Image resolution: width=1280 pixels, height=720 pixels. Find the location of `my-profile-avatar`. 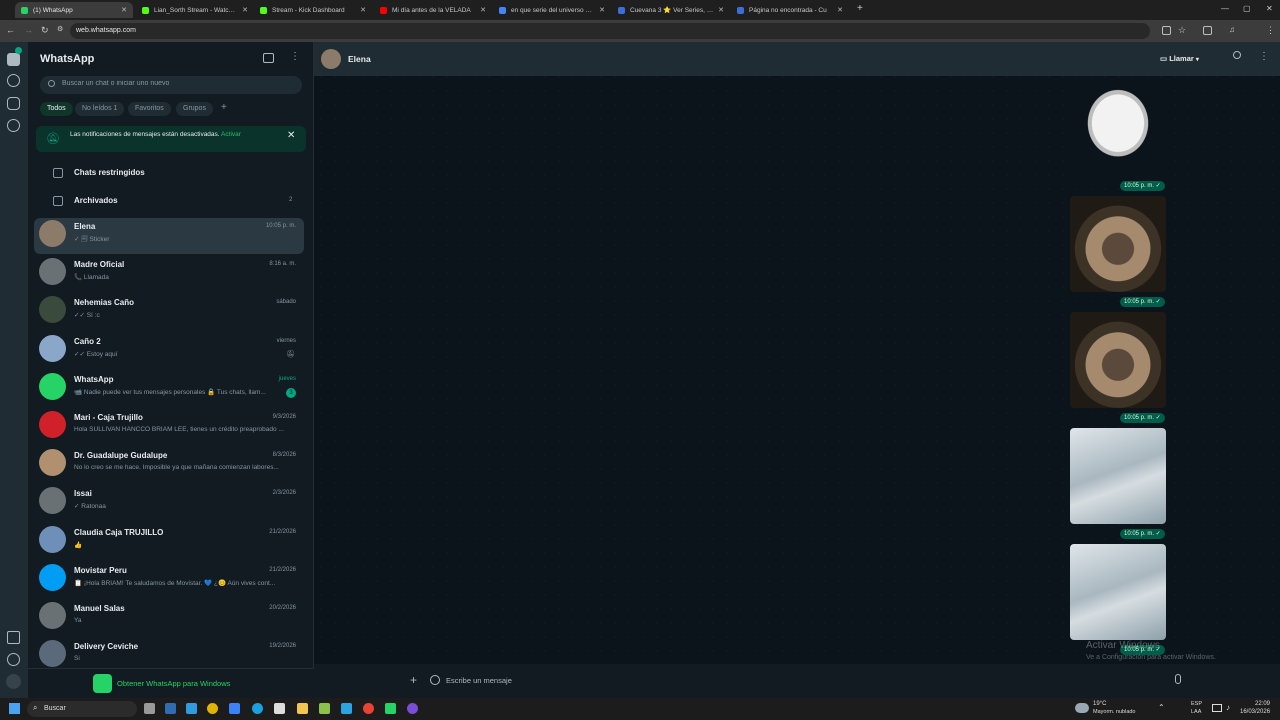

my-profile-avatar is located at coordinates (13, 681).